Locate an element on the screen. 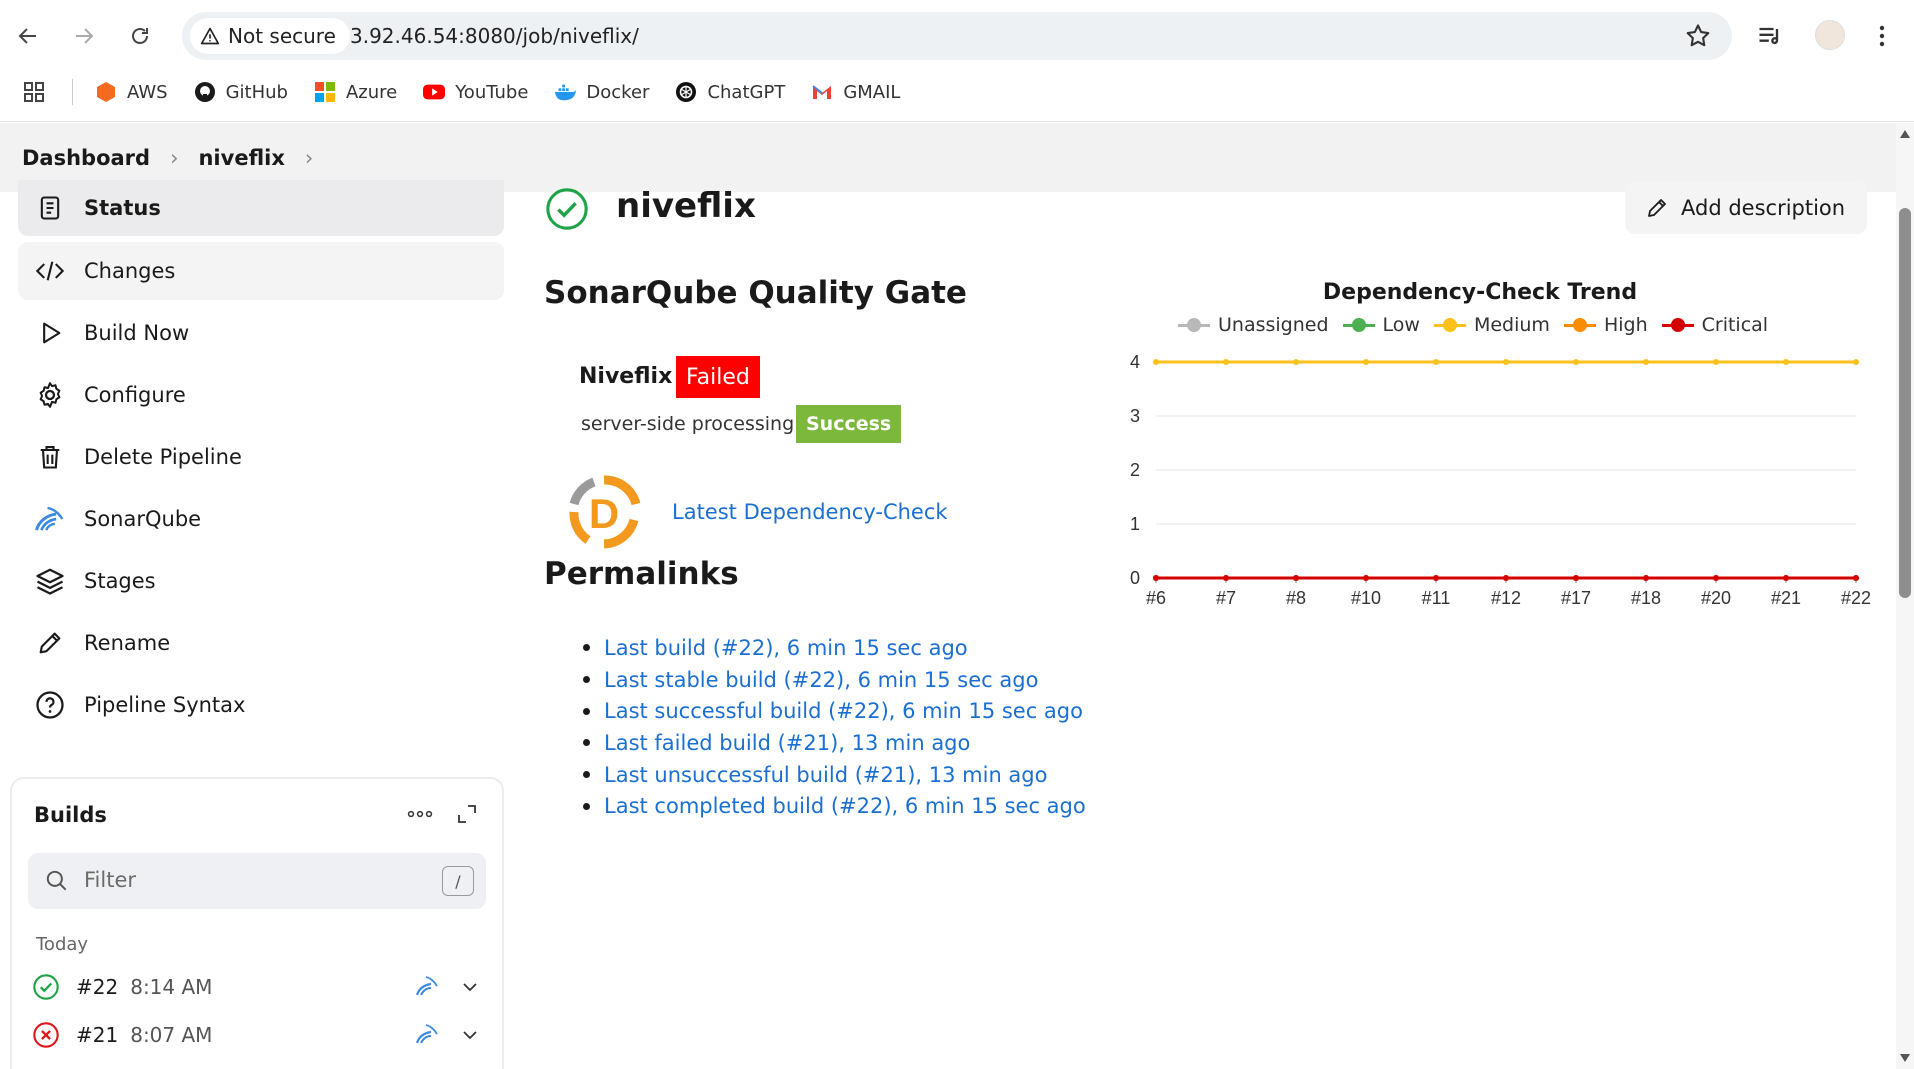 Image resolution: width=1914 pixels, height=1069 pixels. code-icon is located at coordinates (50, 271).